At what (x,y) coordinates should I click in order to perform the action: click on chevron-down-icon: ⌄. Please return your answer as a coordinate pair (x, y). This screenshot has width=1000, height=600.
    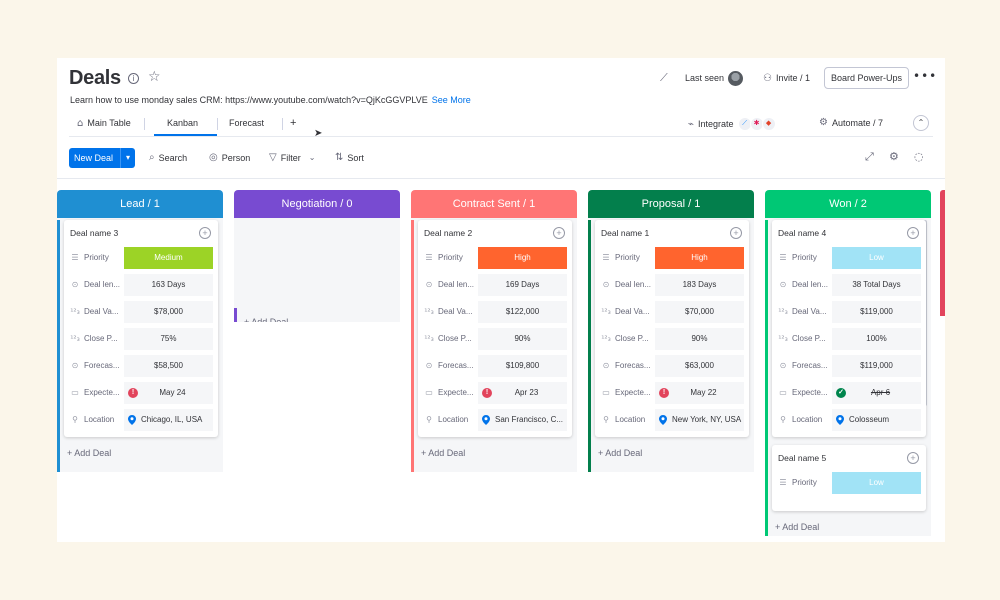
    Looking at the image, I should click on (312, 158).